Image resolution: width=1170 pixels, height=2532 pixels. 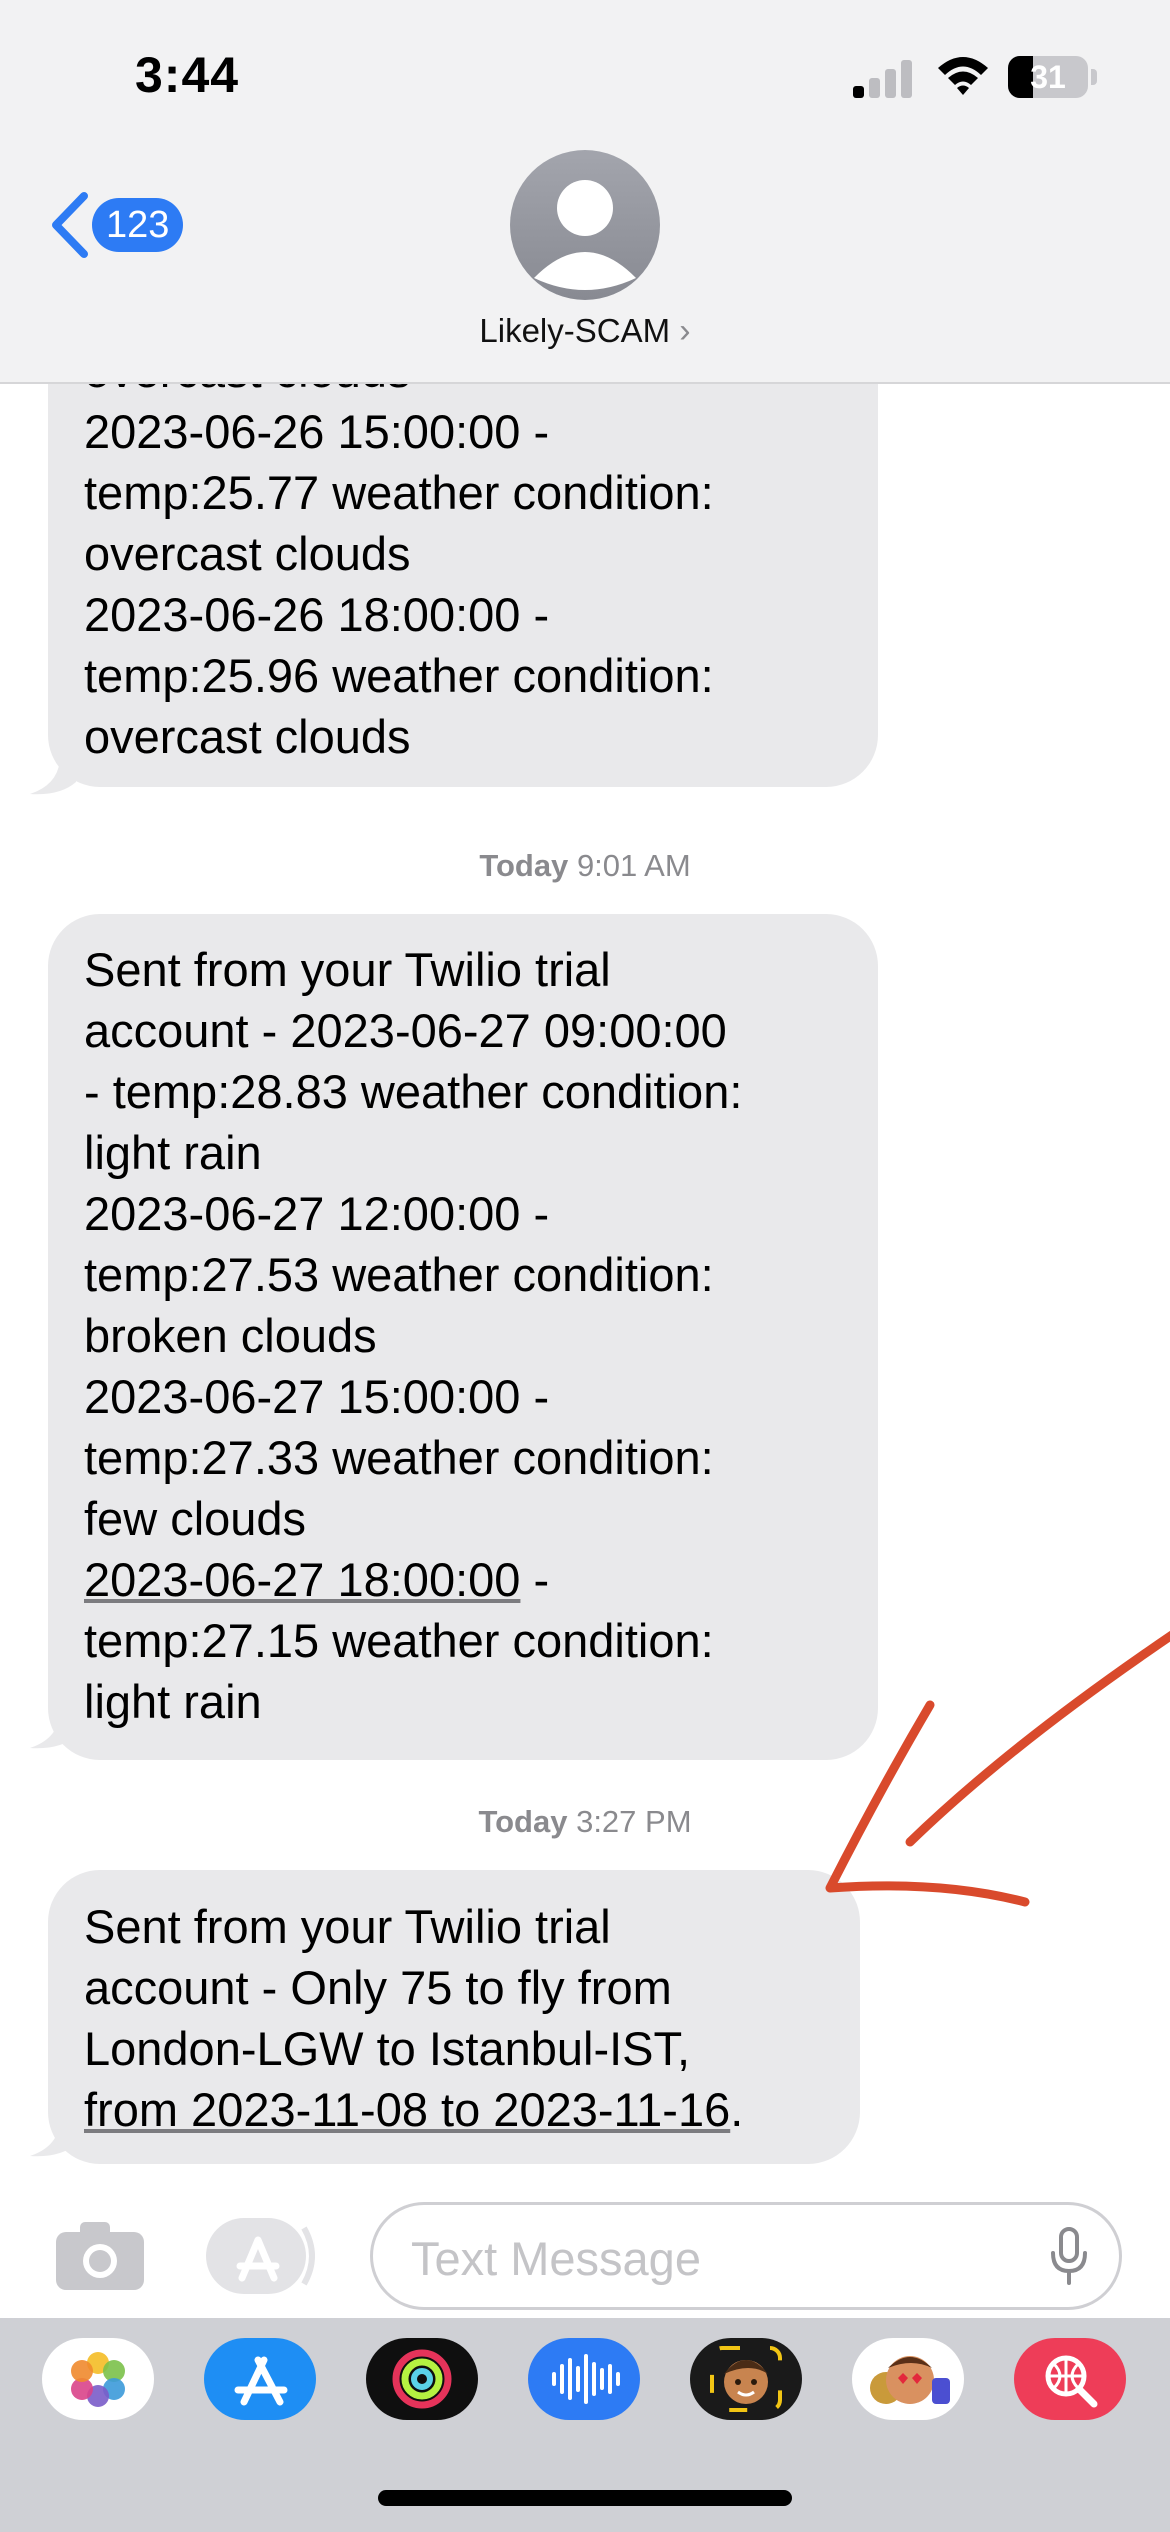 I want to click on fitness-icon, so click(x=422, y=2379).